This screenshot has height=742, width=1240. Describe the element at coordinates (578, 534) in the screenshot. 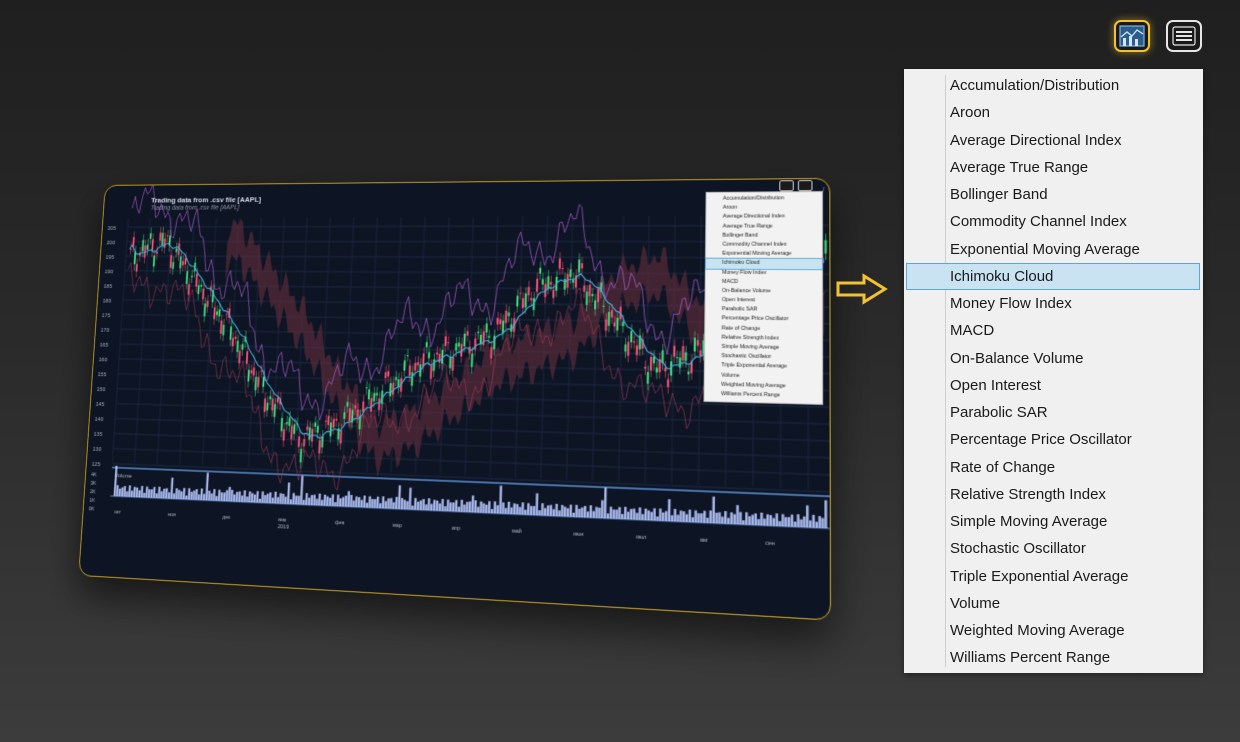

I see `month-label: июн` at that location.